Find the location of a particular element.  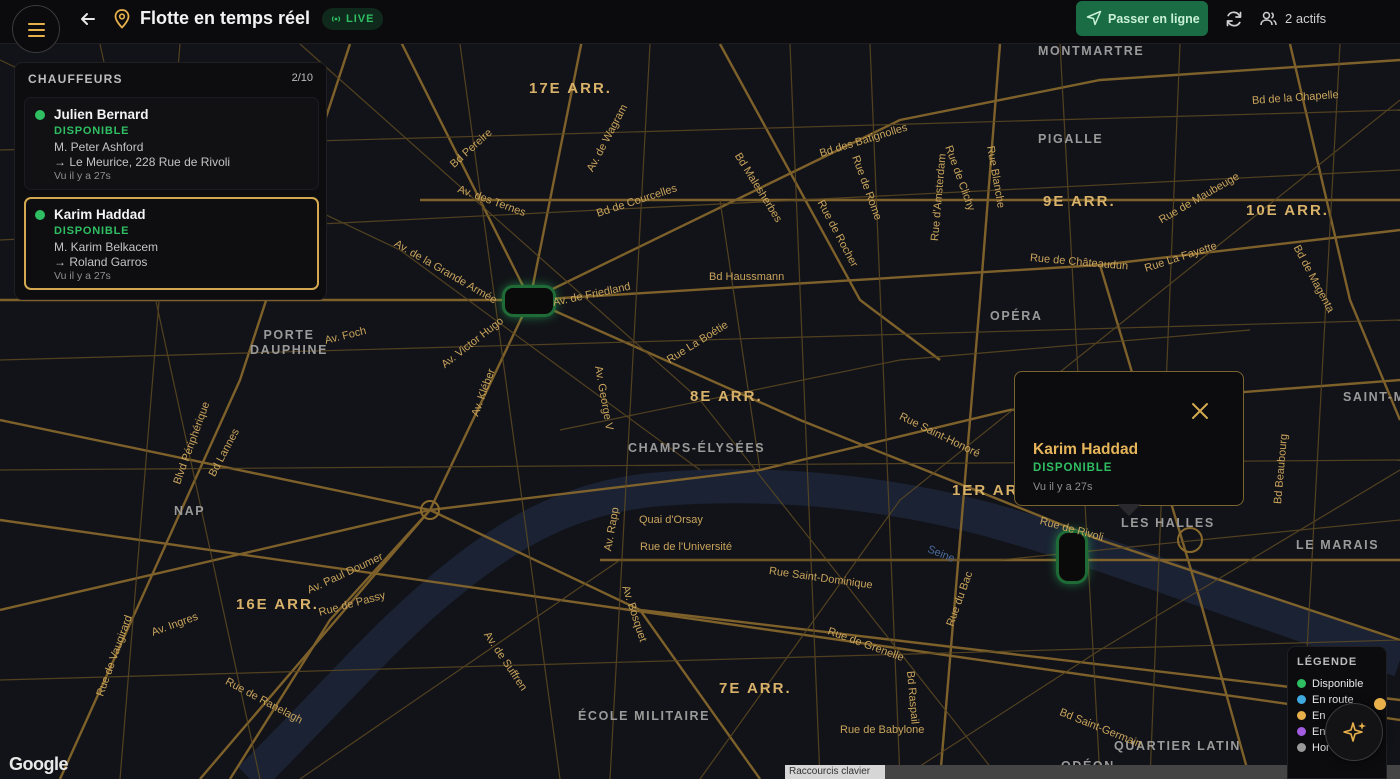

driver-client: M. Peter Ashford is located at coordinates (99, 147).